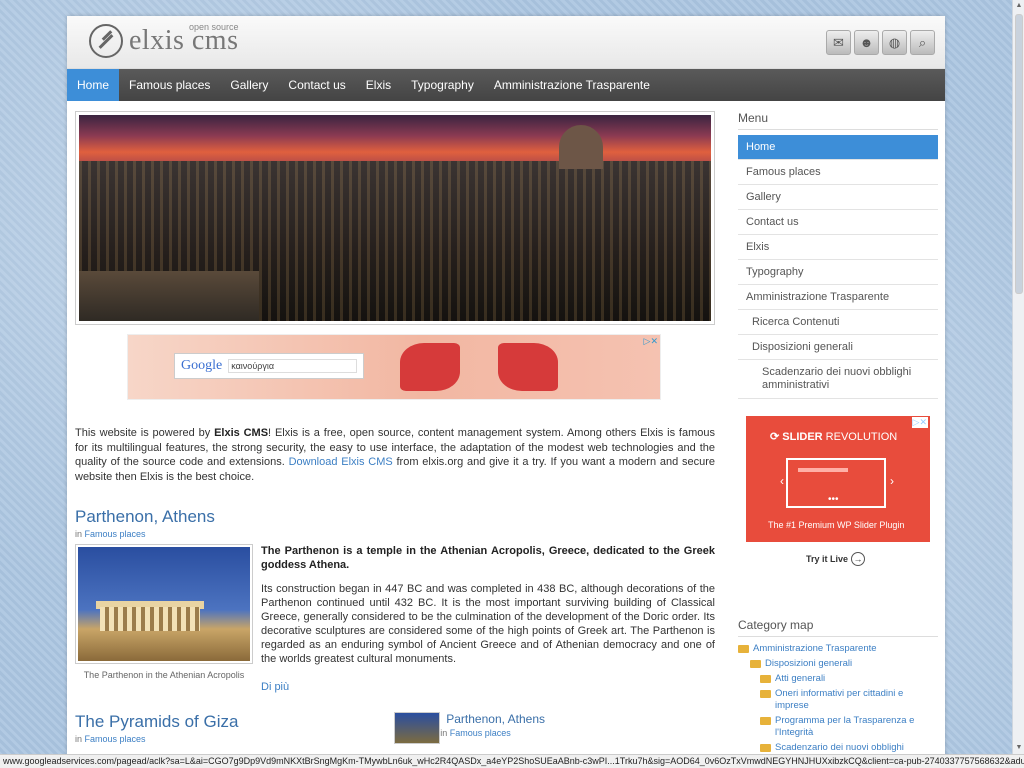 The image size is (1024, 768). Describe the element at coordinates (894, 42) in the screenshot. I see `globe-icon: ◍` at that location.